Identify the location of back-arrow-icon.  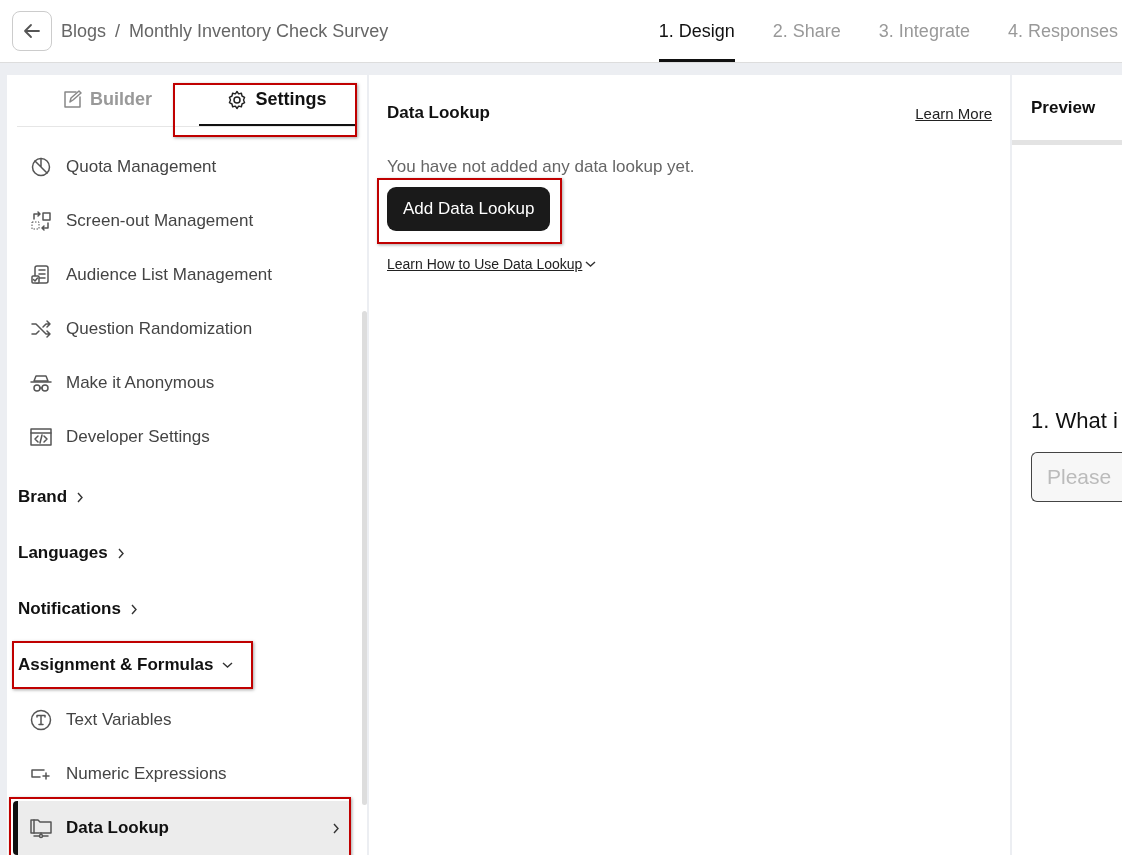
(32, 31).